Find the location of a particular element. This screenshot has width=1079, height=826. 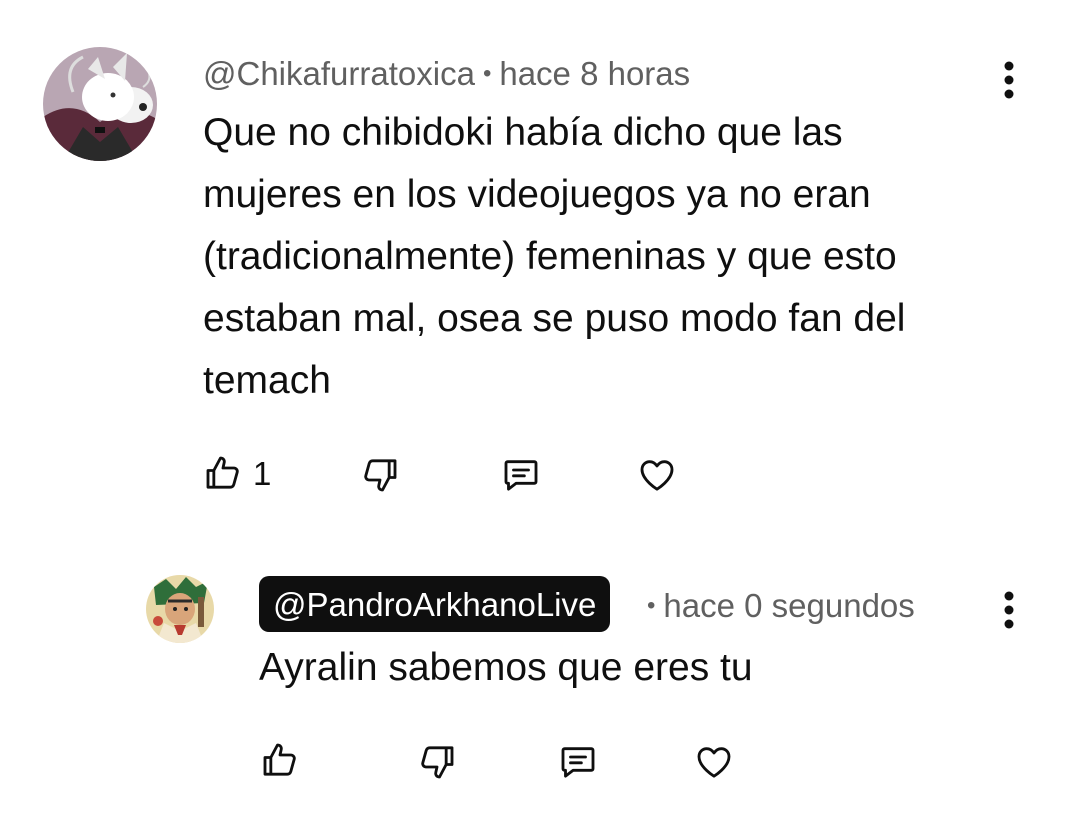

reply-author-avatar is located at coordinates (180, 609).